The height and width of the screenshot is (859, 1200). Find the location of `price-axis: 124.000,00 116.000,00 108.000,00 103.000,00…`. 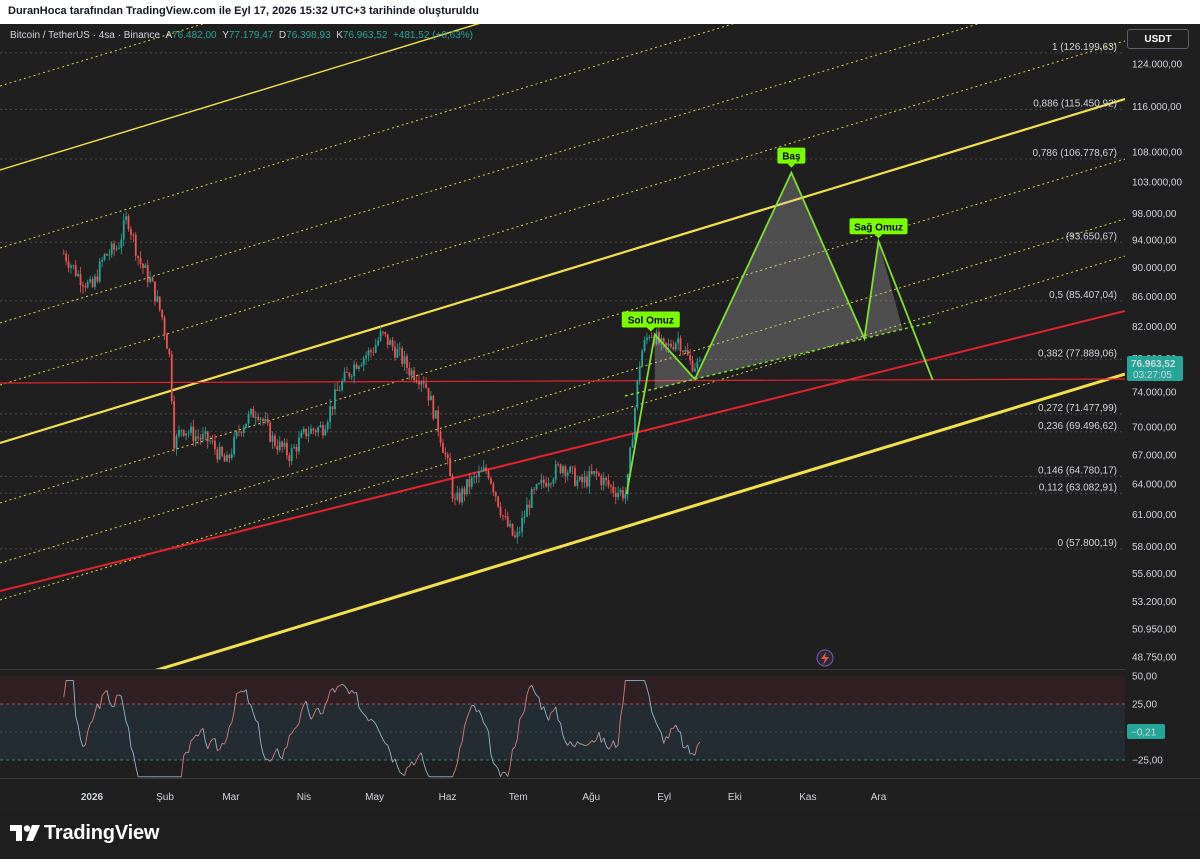

price-axis: 124.000,00 116.000,00 108.000,00 103.000,00… is located at coordinates (1162, 347).